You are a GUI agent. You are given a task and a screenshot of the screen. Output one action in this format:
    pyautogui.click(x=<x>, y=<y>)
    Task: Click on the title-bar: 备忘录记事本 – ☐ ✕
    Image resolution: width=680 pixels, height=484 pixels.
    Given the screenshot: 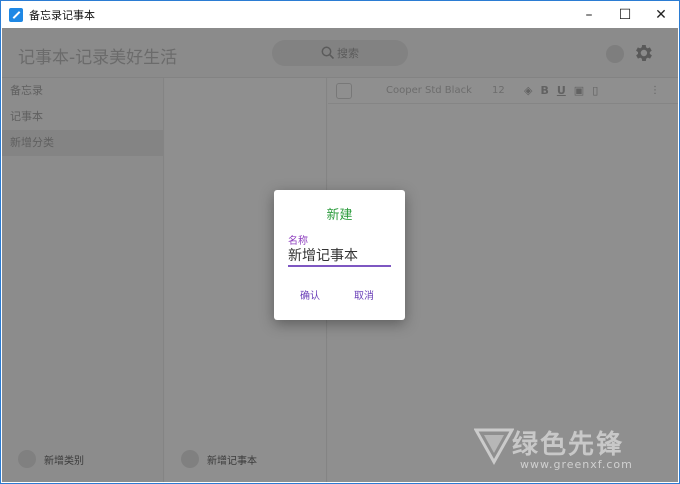 What is the action you would take?
    pyautogui.click(x=340, y=15)
    